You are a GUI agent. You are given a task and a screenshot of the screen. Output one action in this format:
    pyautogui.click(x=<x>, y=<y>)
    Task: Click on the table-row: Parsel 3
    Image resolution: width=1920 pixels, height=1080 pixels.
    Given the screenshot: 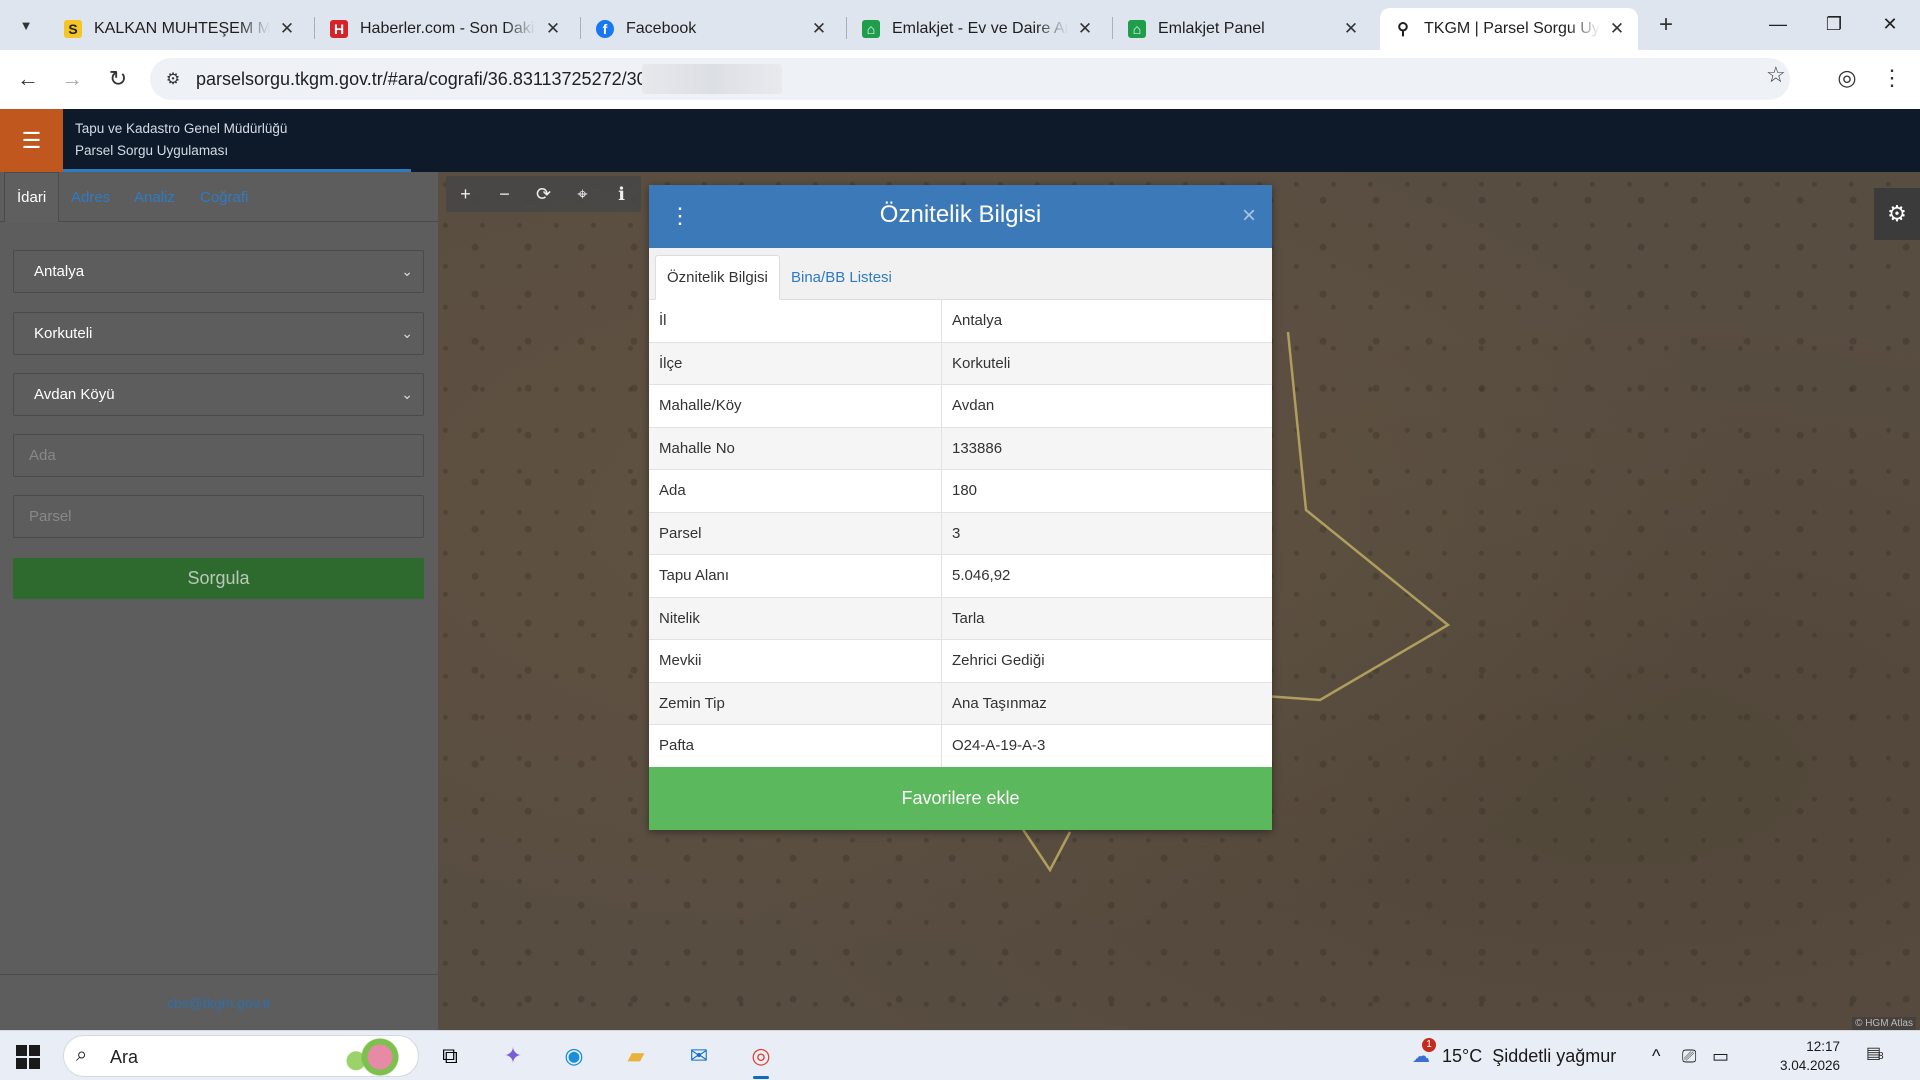 What is the action you would take?
    pyautogui.click(x=960, y=533)
    